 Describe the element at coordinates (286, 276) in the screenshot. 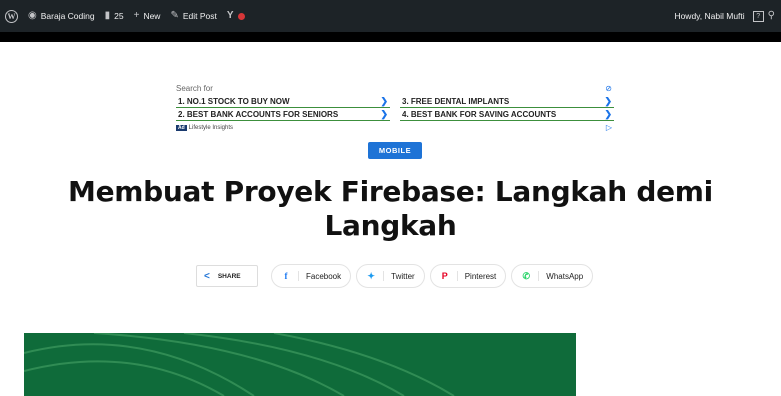

I see `facebook-icon: f` at that location.